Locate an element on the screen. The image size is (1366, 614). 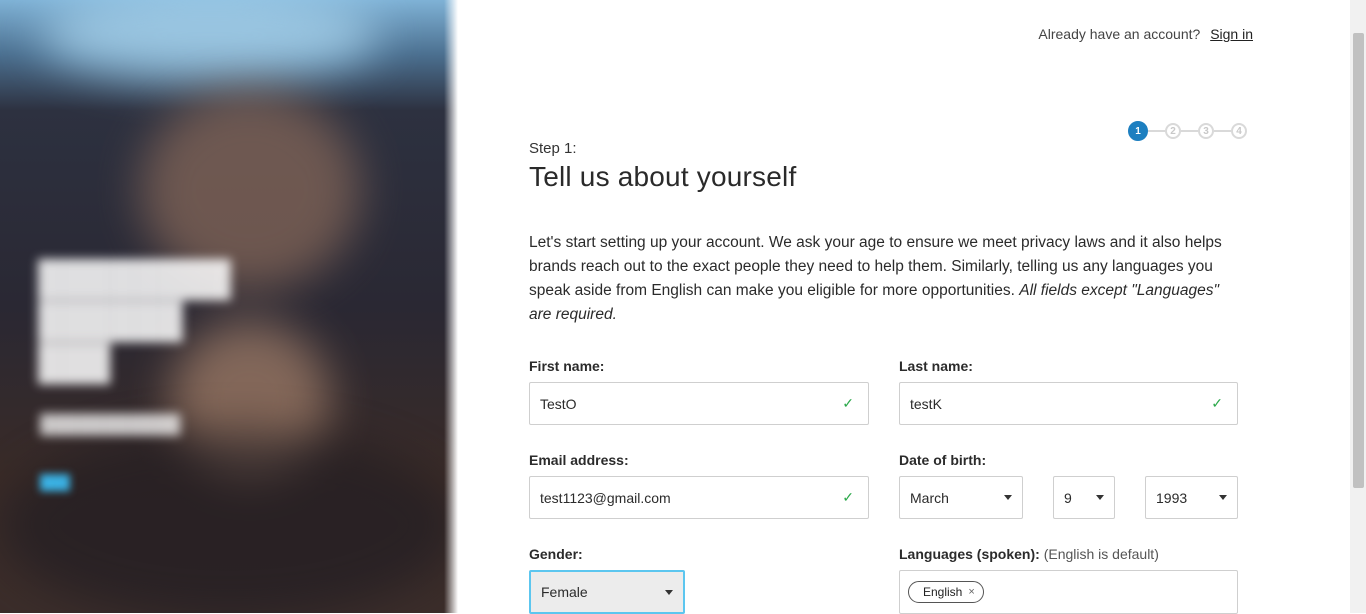
first-name-field: TestO ✓ is located at coordinates (699, 403).